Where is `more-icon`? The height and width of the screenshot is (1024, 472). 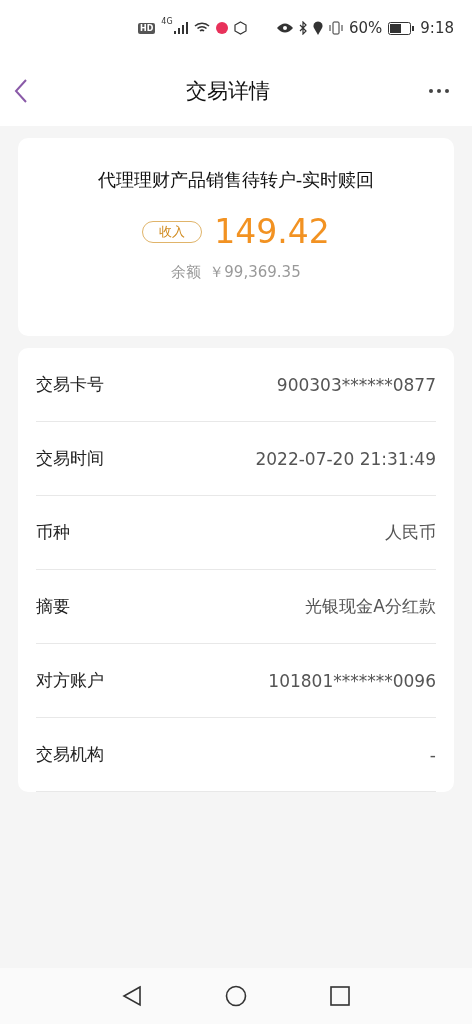
more-icon is located at coordinates (439, 91).